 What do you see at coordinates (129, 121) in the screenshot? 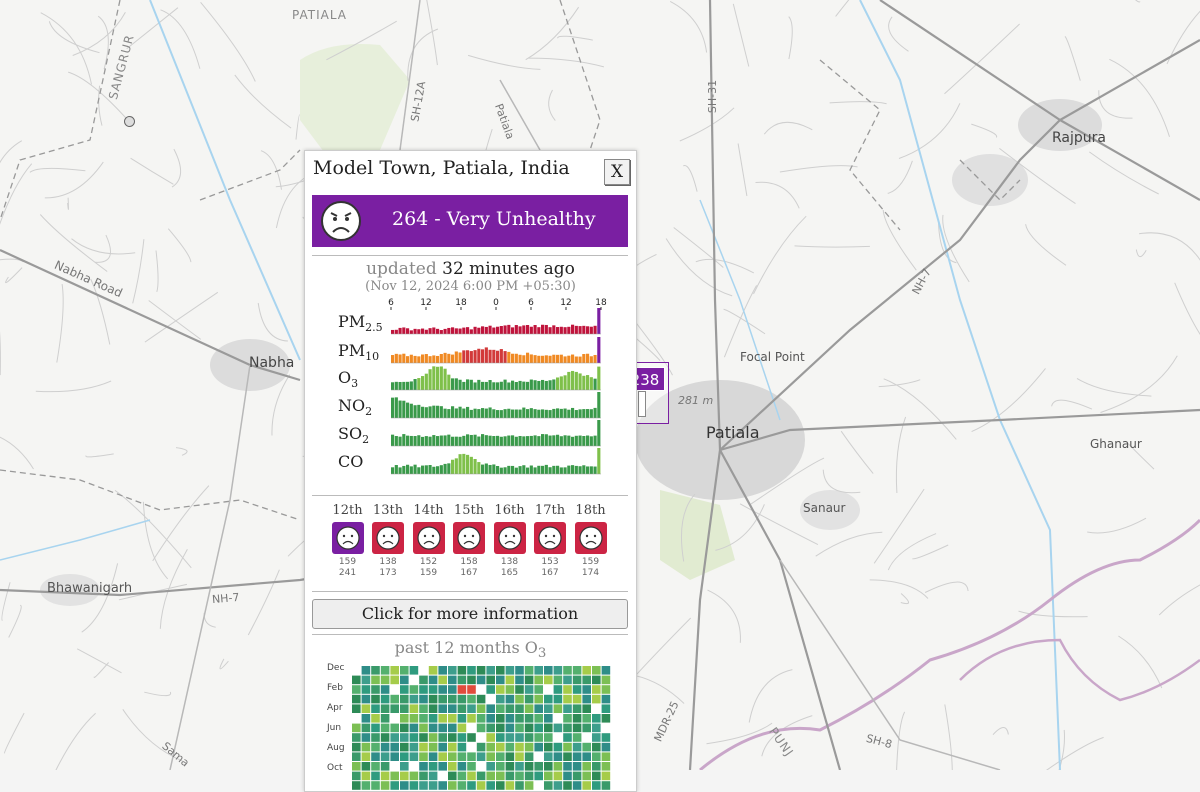
I see `monitoring-station-dot` at bounding box center [129, 121].